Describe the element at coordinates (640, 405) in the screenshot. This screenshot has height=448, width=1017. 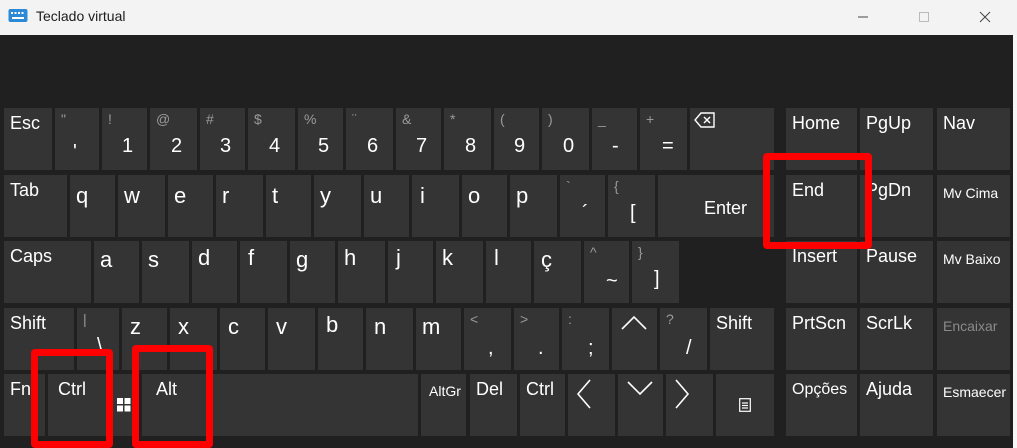
I see `key-arrow-down` at that location.